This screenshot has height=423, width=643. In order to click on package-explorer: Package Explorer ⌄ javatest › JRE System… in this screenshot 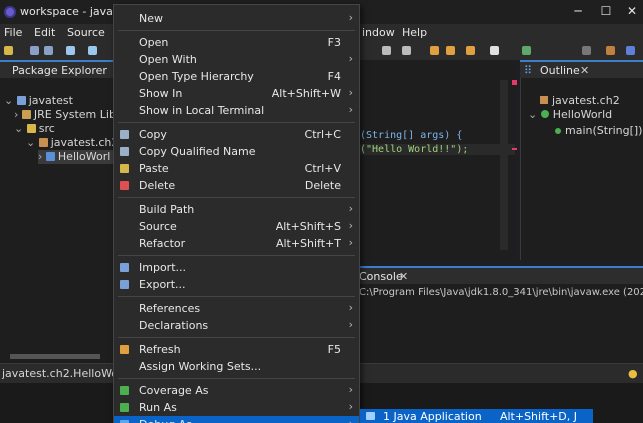, I will do `click(63, 211)`.